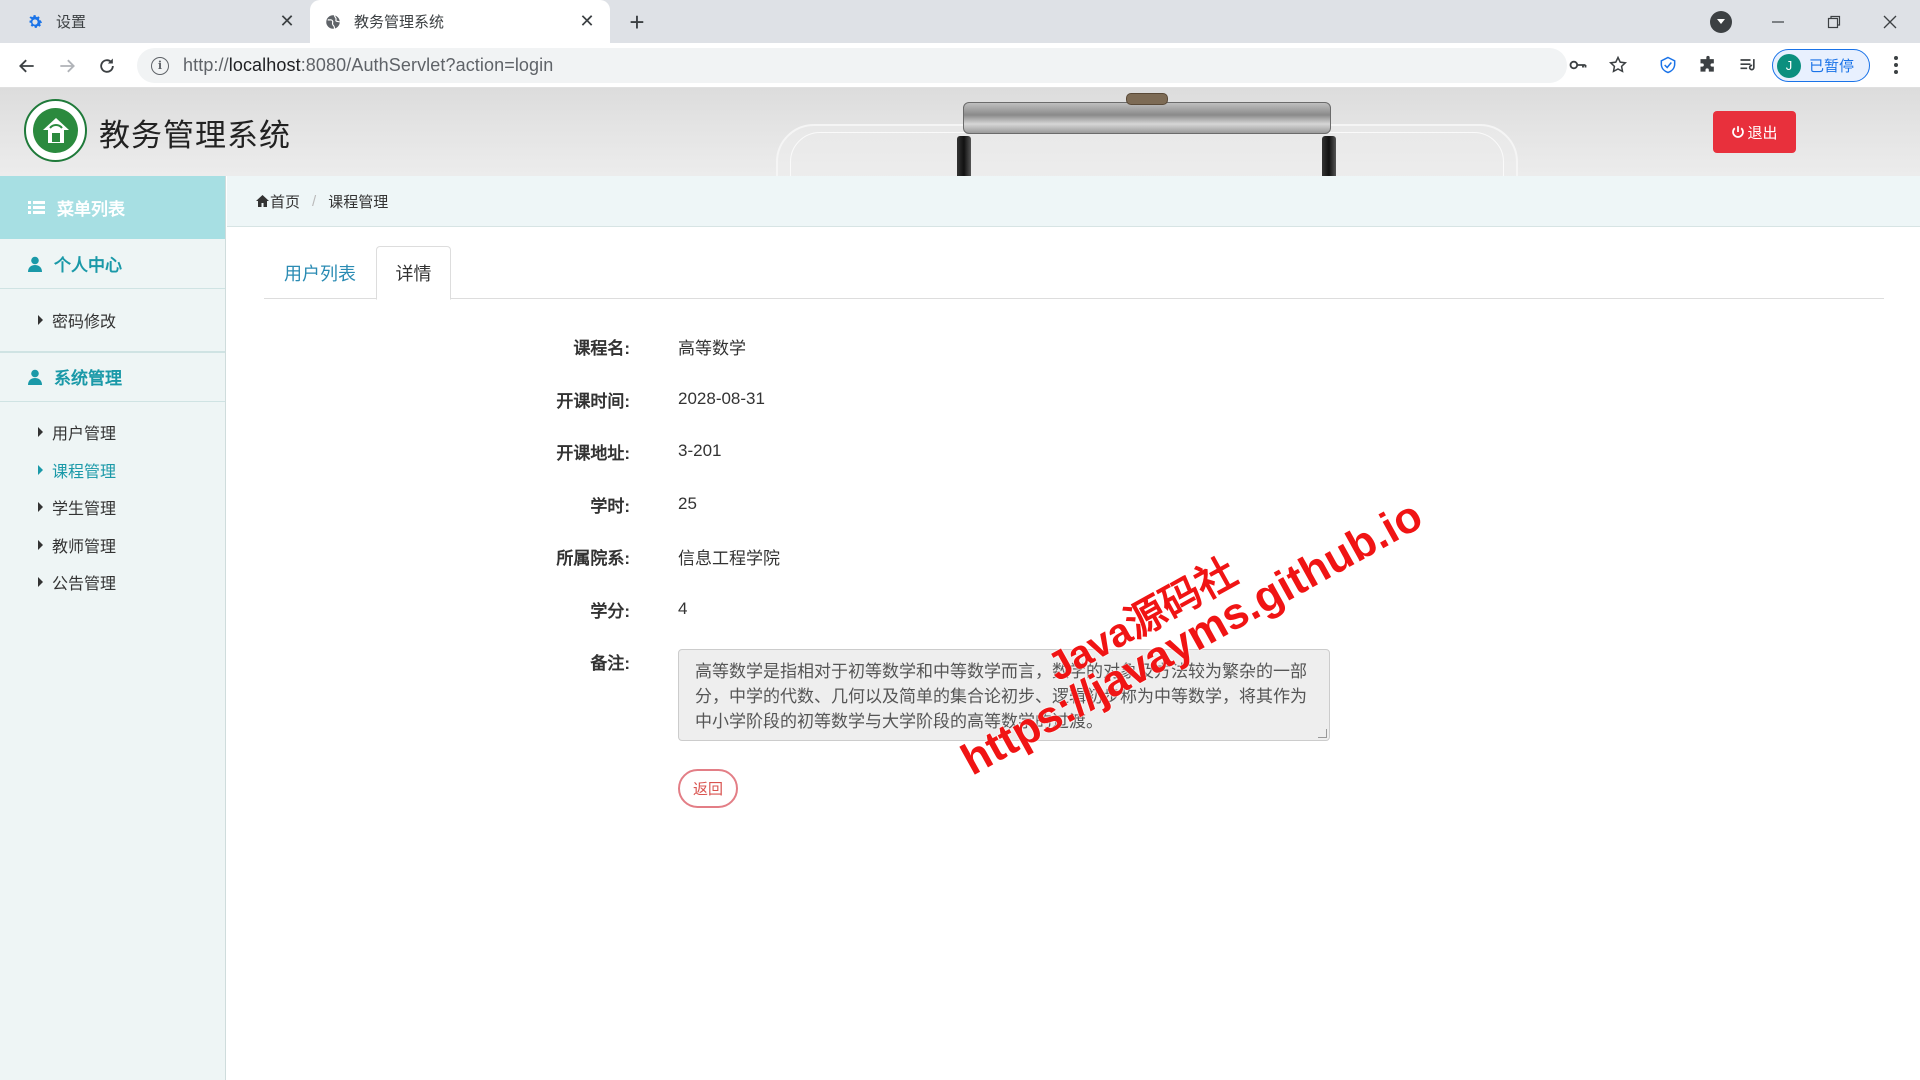  What do you see at coordinates (1832, 66) in the screenshot?
I see `profile-status: 已暂停` at bounding box center [1832, 66].